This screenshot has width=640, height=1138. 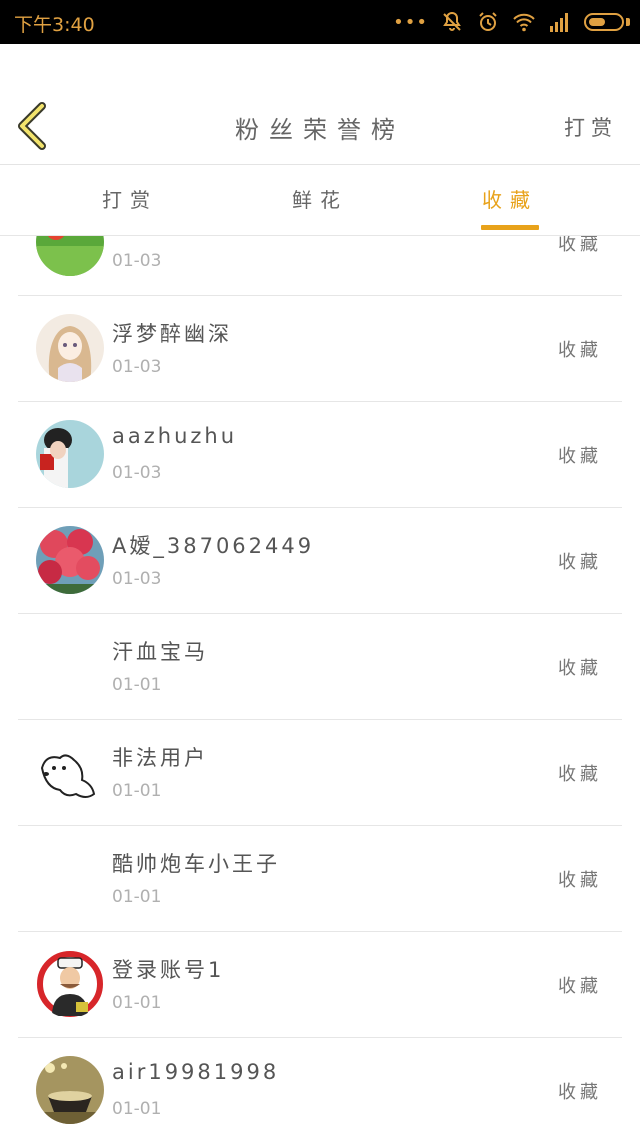 I want to click on username: 非法用户, so click(x=160, y=758).